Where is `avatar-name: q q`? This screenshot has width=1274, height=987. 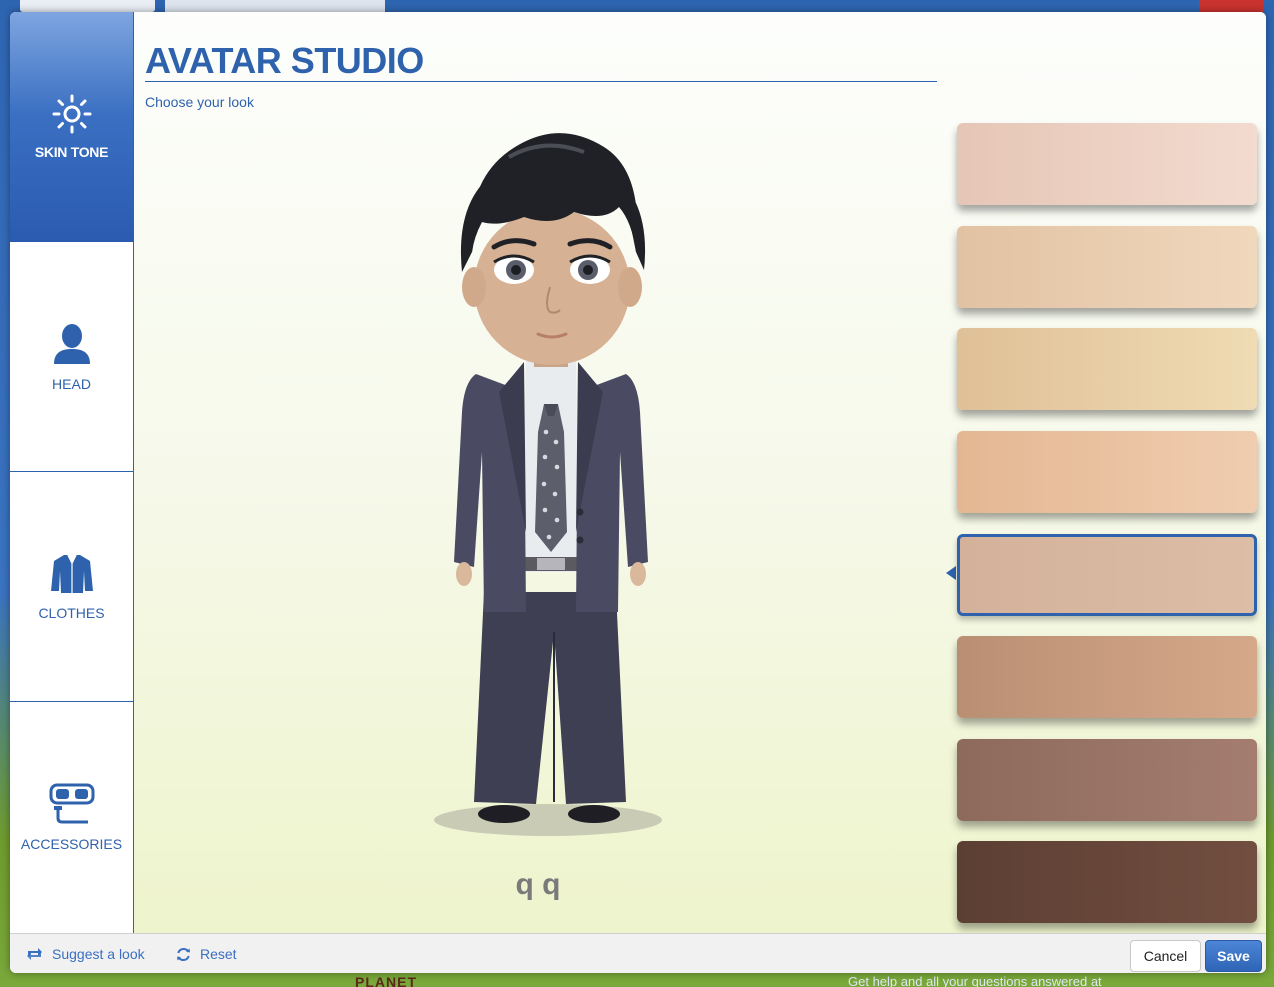 avatar-name: q q is located at coordinates (538, 884).